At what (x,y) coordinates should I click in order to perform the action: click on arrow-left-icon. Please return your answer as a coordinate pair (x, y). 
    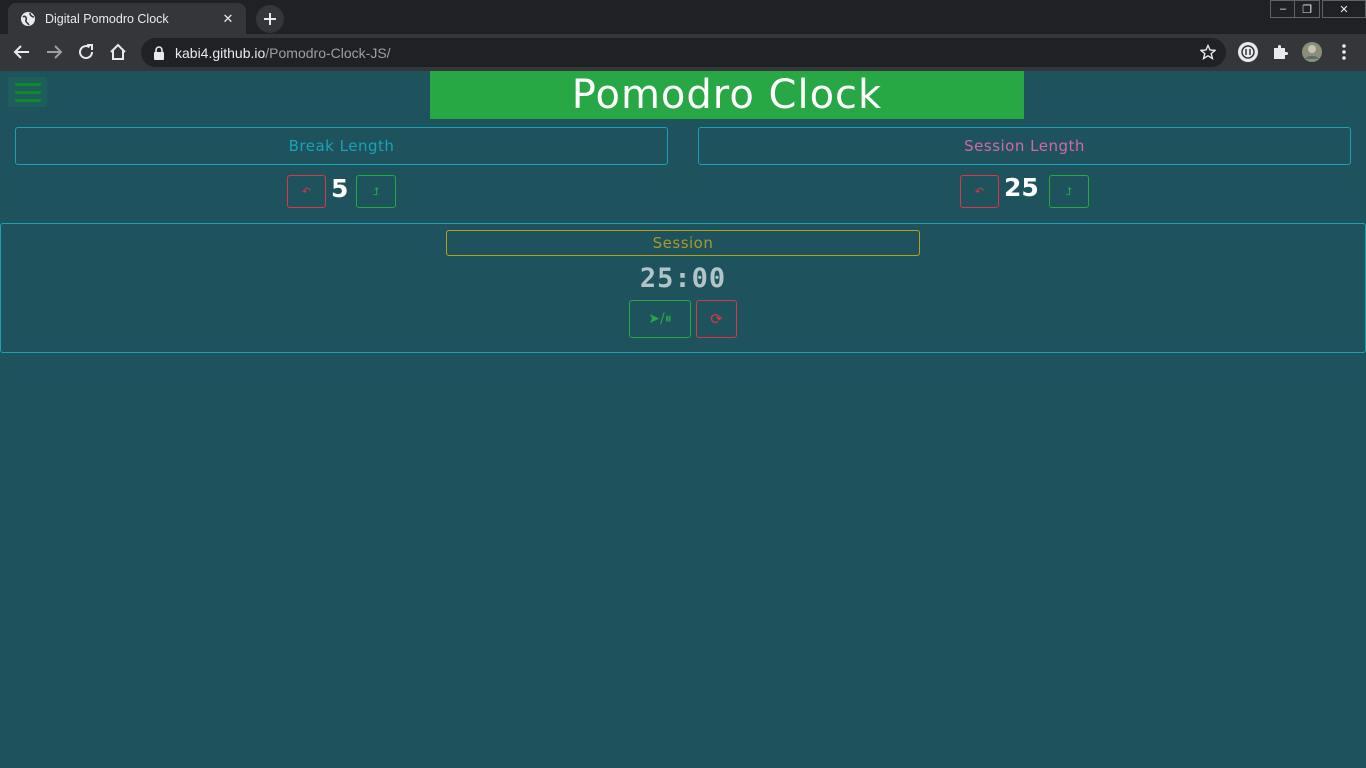
    Looking at the image, I should click on (21, 52).